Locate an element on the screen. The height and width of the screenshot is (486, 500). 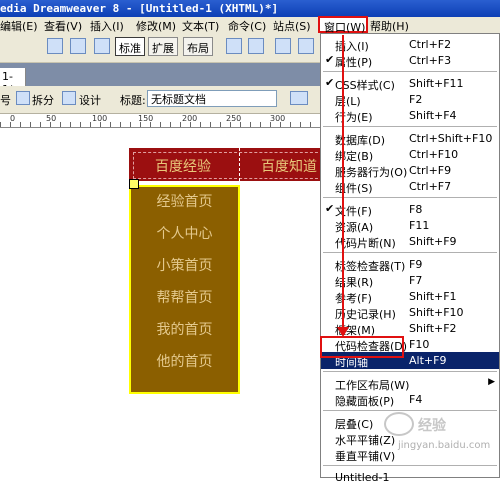
window-menu-item: 行为(E) Shift+F4 is located at coordinates (410, 115).